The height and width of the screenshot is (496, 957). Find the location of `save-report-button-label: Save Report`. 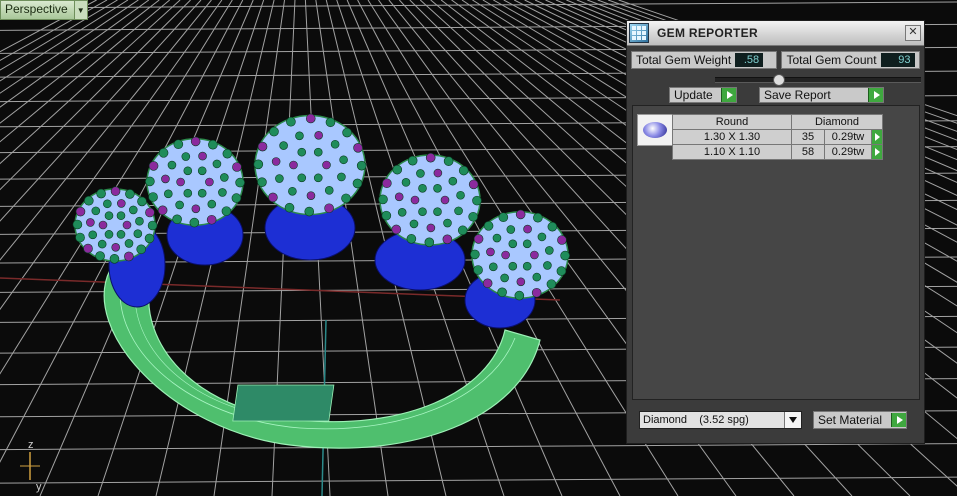

save-report-button-label: Save Report is located at coordinates (797, 95).